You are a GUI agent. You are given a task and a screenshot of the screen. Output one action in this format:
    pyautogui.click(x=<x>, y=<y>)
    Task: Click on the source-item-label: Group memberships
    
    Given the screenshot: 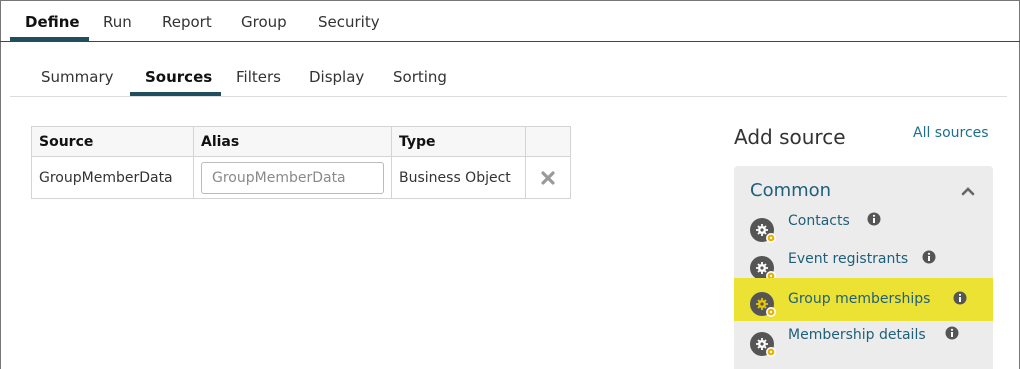 What is the action you would take?
    pyautogui.click(x=859, y=299)
    